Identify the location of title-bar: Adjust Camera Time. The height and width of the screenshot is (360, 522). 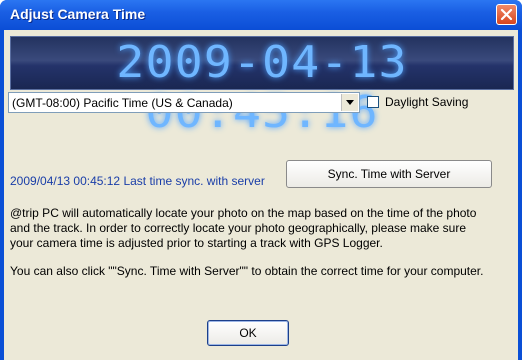
(261, 15).